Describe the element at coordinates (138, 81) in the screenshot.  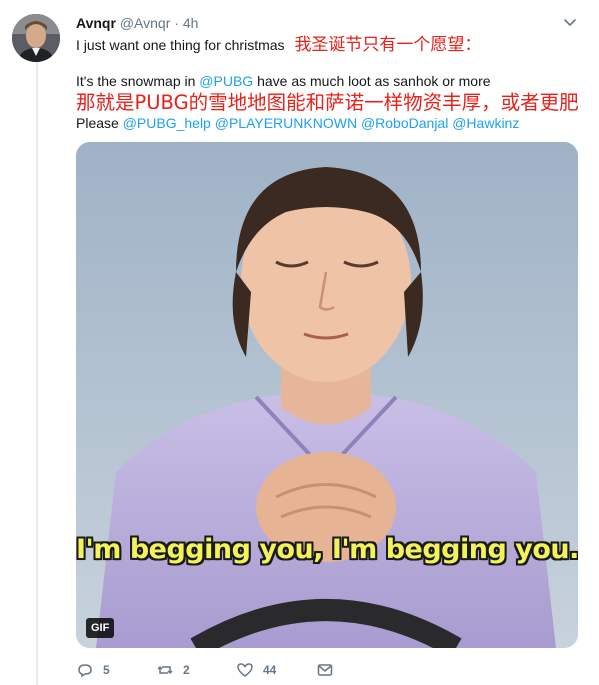
I see `tweet-text: It's the snowmap in` at that location.